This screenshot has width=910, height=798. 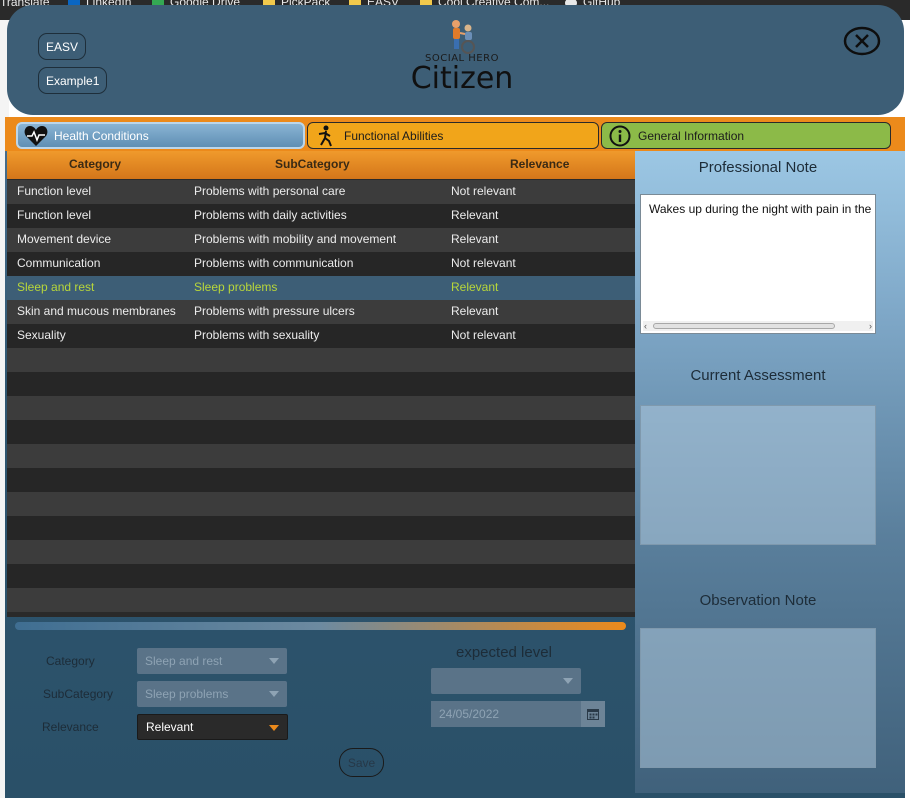 What do you see at coordinates (758, 475) in the screenshot?
I see `current-assessment-textarea` at bounding box center [758, 475].